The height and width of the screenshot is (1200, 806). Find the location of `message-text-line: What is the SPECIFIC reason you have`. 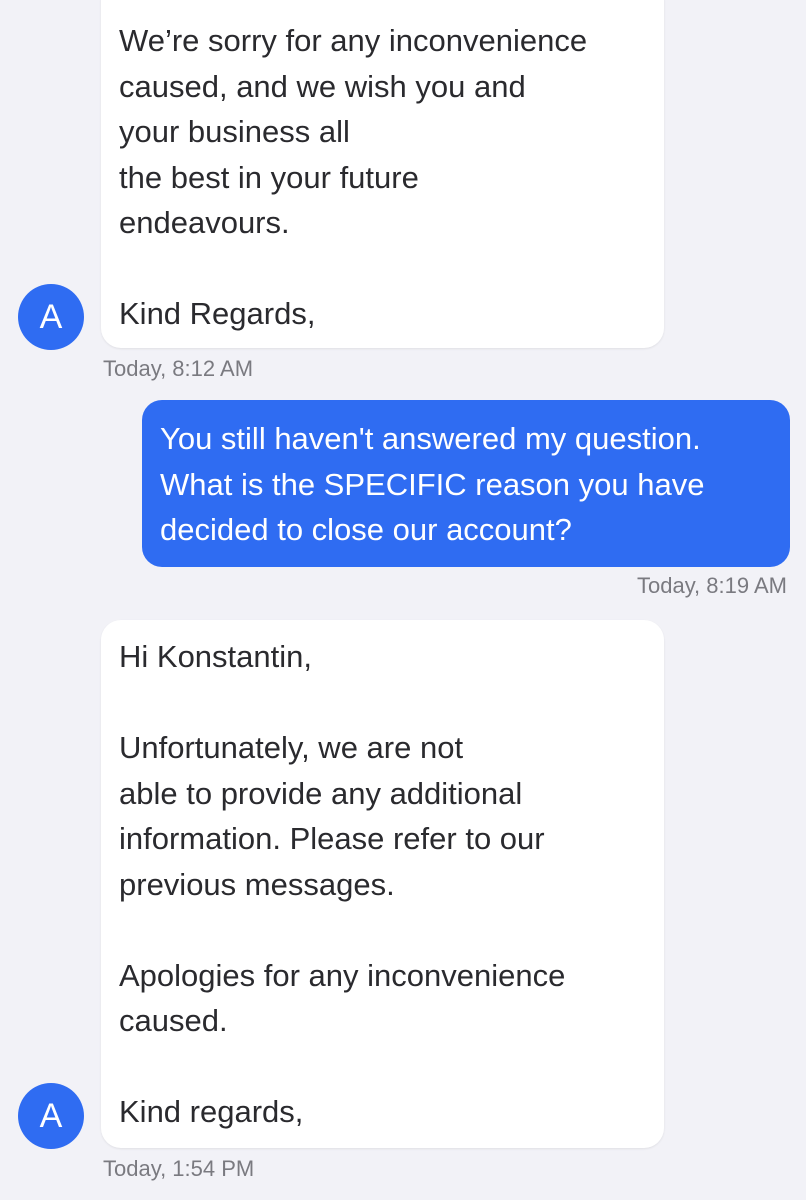

message-text-line: What is the SPECIFIC reason you have is located at coordinates (432, 484).